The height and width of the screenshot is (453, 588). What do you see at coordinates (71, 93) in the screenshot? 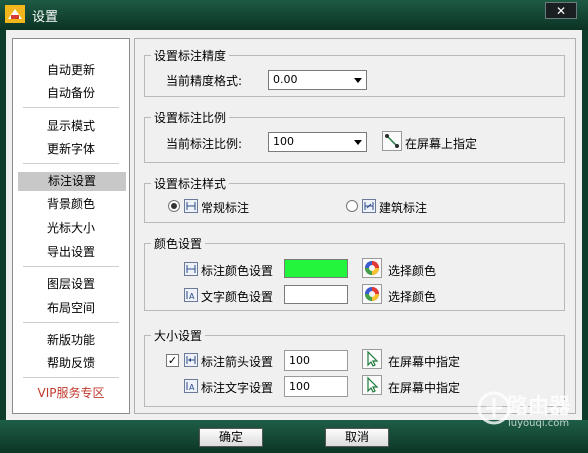
I see `sidebar-item-auto-backup: 自动备份` at bounding box center [71, 93].